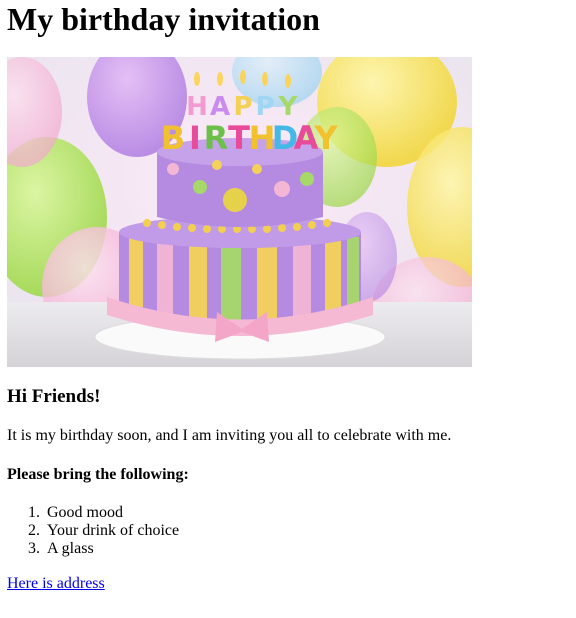 This screenshot has height=618, width=576. What do you see at coordinates (70, 548) in the screenshot?
I see `list-item-text: A glass` at bounding box center [70, 548].